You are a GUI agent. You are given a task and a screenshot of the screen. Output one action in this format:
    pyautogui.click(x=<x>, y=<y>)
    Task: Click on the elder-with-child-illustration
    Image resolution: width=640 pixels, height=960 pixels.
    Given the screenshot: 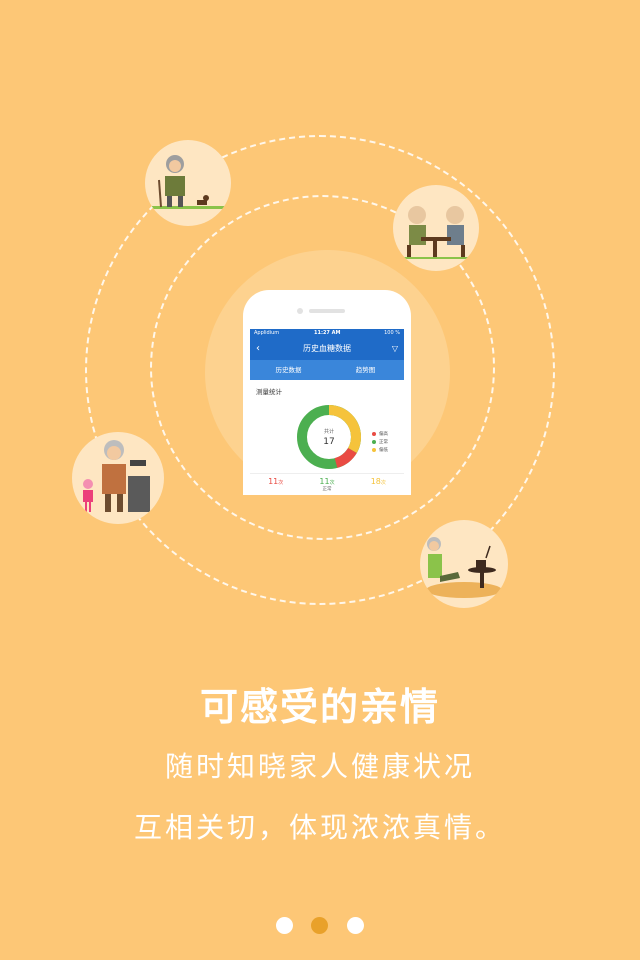 What is the action you would take?
    pyautogui.click(x=118, y=478)
    